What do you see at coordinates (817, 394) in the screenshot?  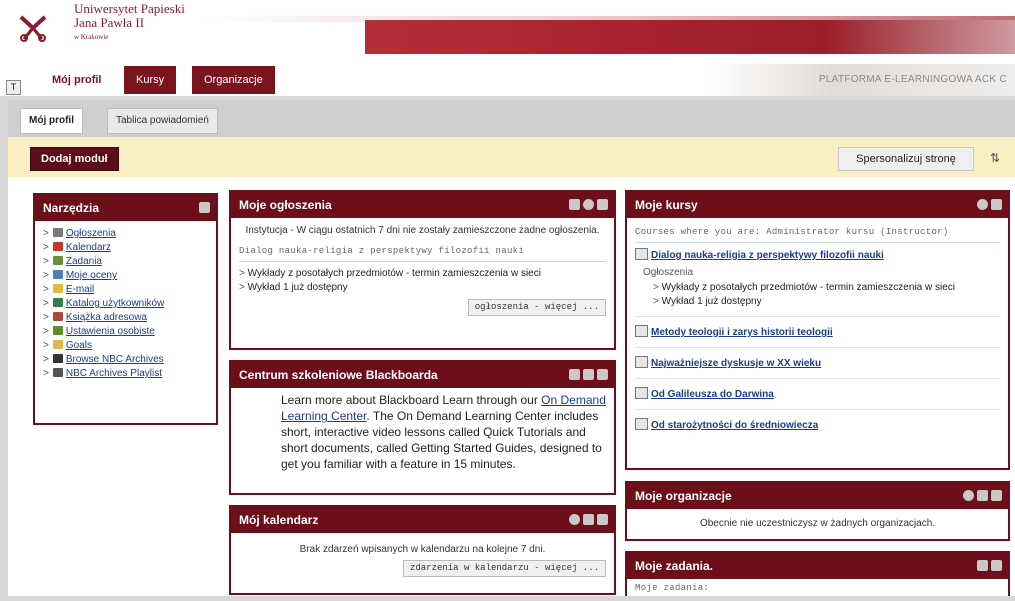 I see `course-item: Od Galileusza do Darwina` at bounding box center [817, 394].